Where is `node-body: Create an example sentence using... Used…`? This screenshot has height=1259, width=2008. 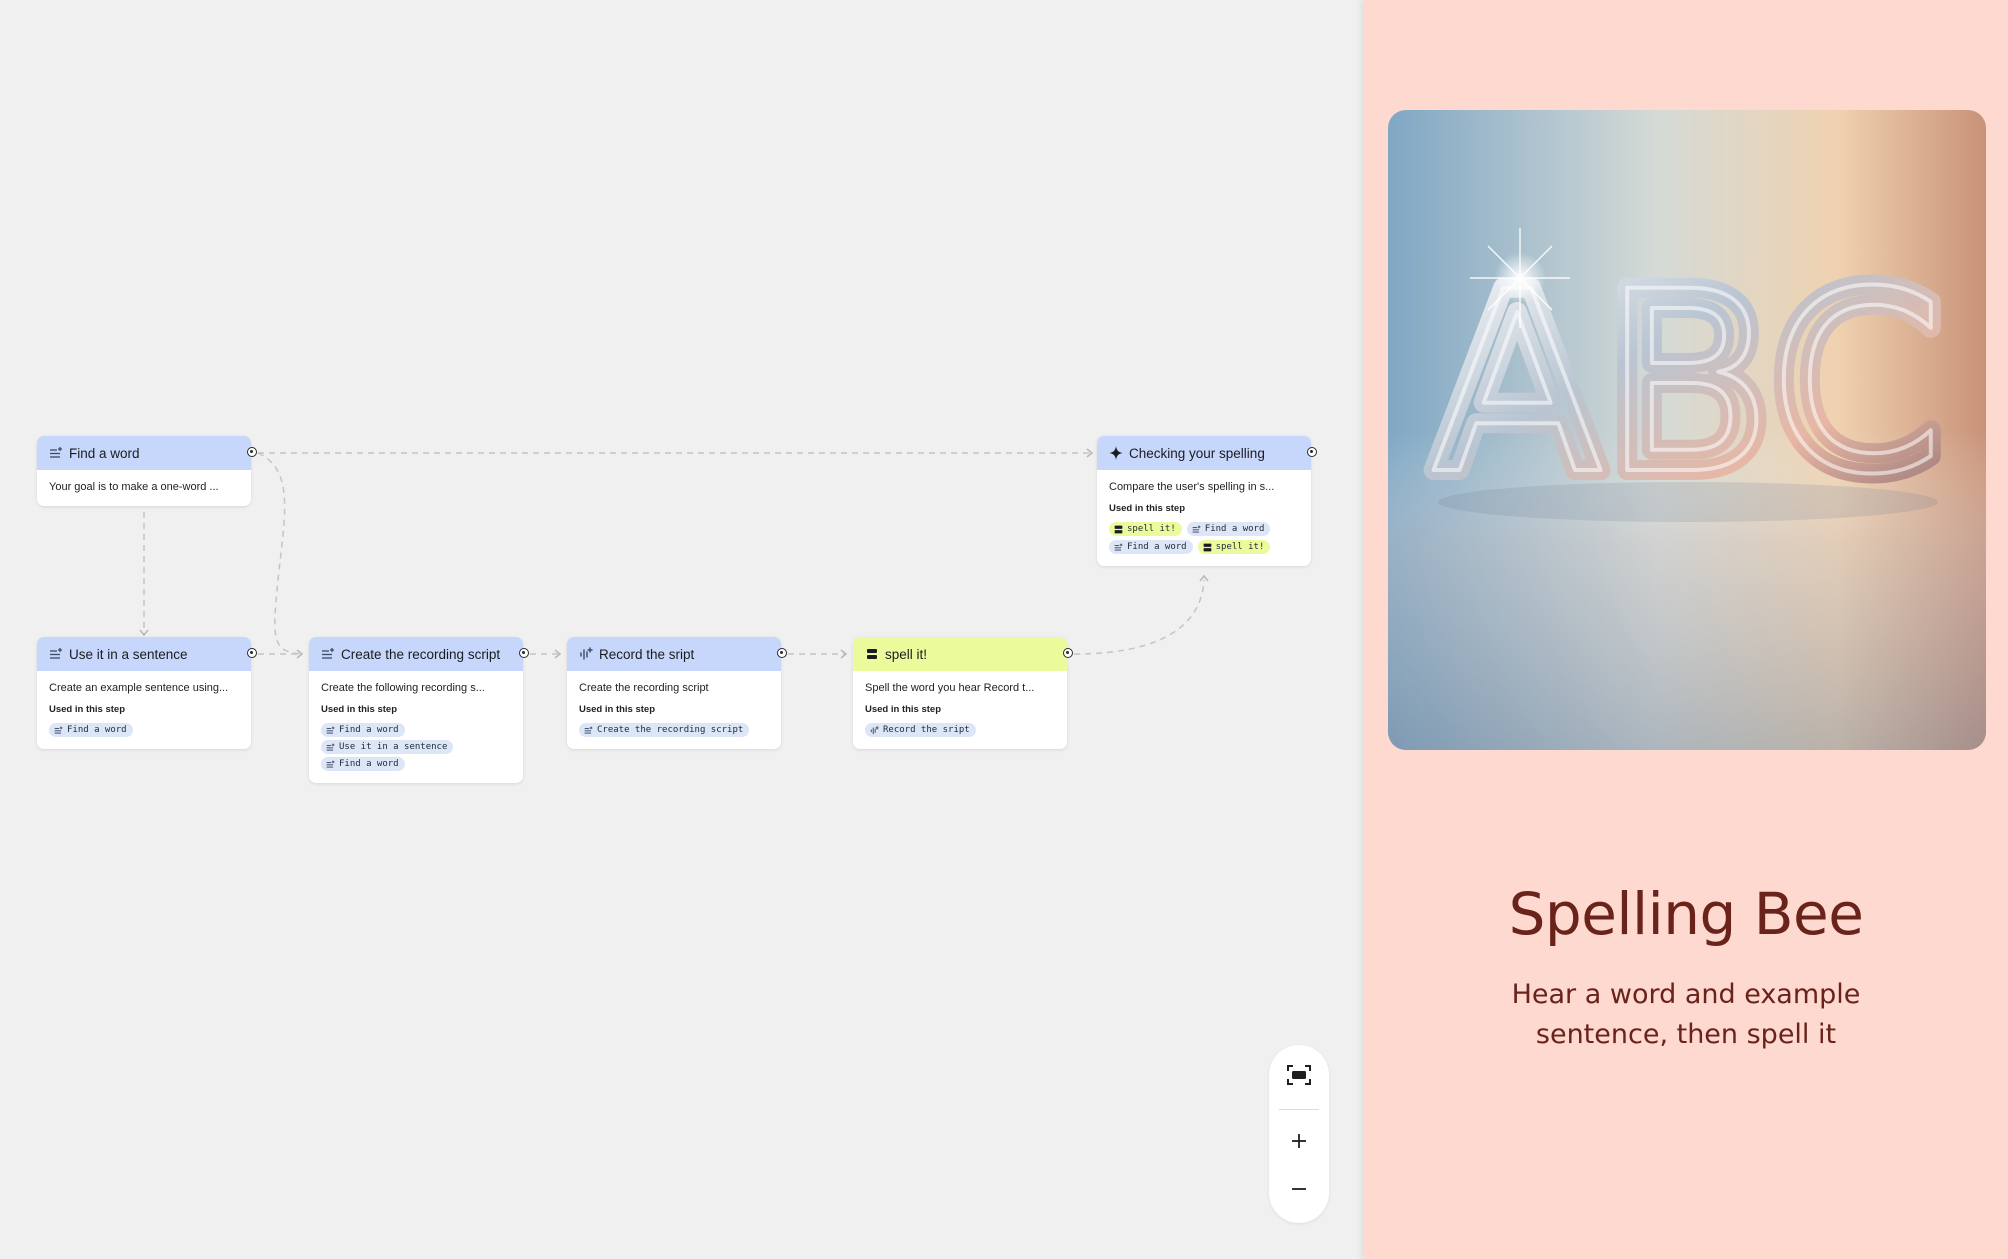
node-body: Create an example sentence using... Used… is located at coordinates (144, 710).